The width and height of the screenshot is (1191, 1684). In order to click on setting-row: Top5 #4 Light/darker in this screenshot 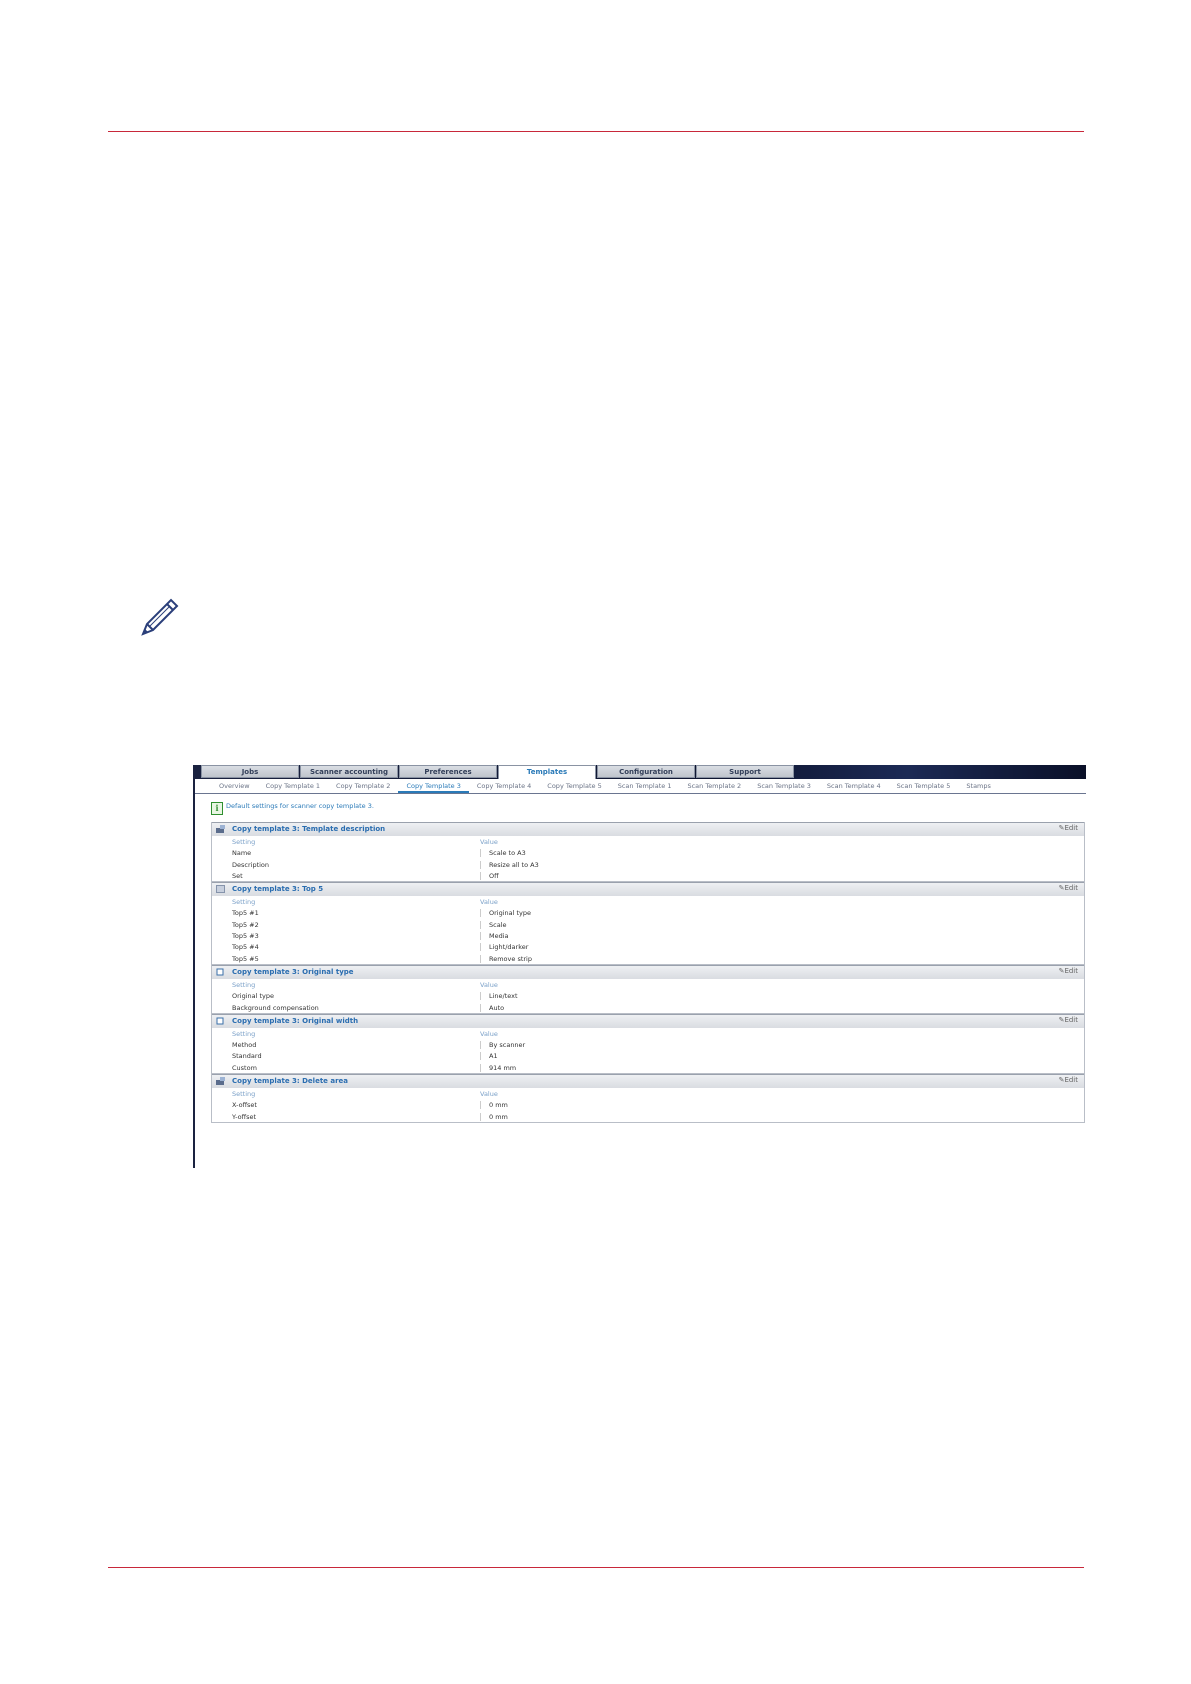, I will do `click(648, 946)`.